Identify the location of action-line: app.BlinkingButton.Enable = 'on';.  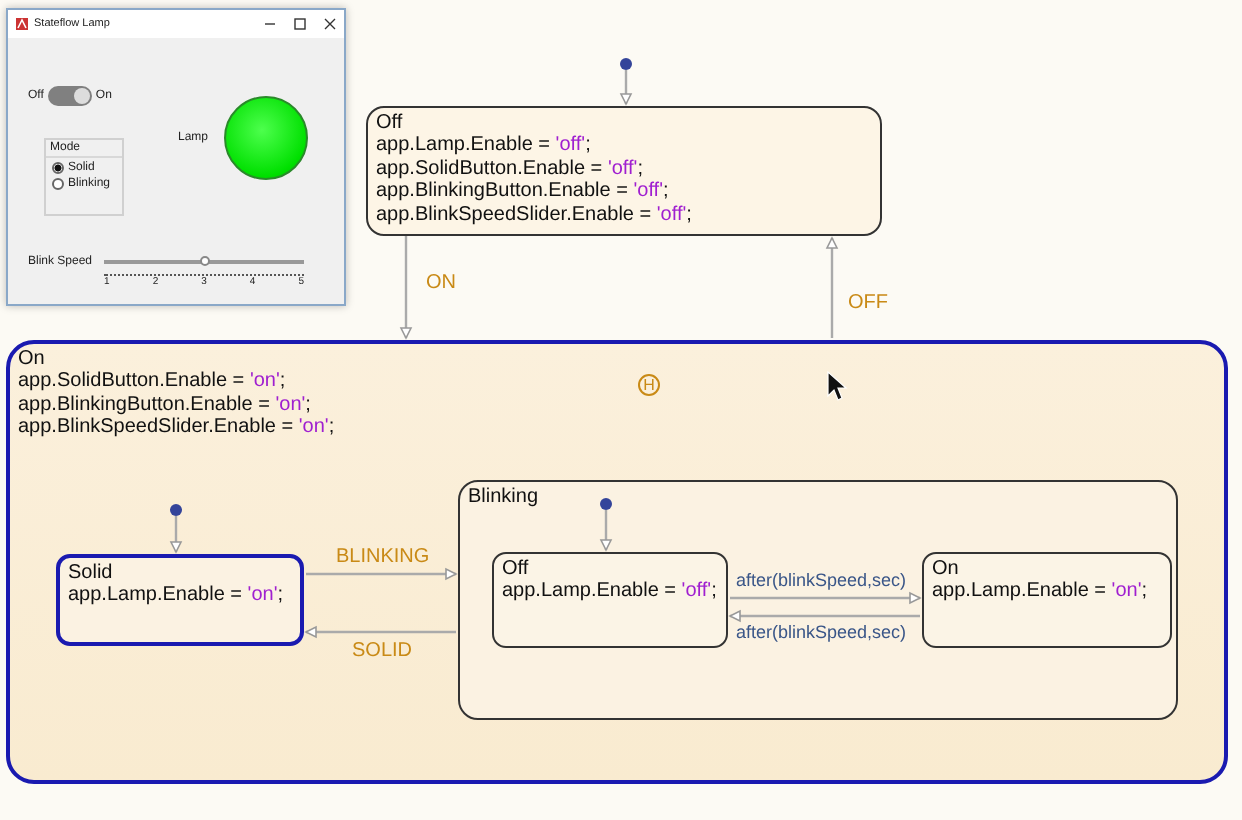
(164, 404).